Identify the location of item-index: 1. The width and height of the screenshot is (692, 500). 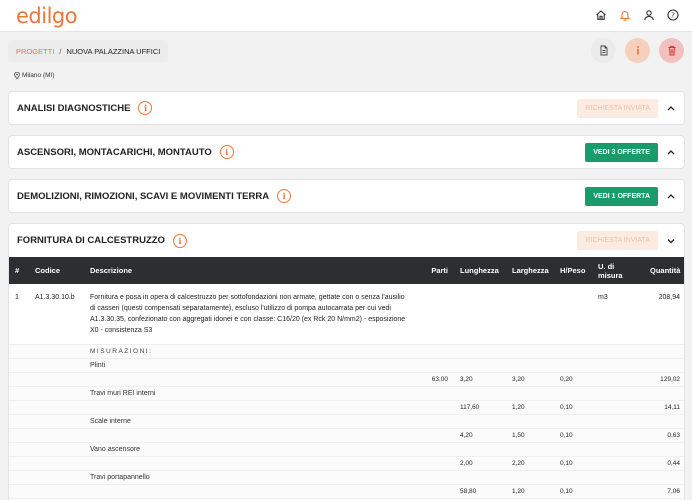
(19, 314).